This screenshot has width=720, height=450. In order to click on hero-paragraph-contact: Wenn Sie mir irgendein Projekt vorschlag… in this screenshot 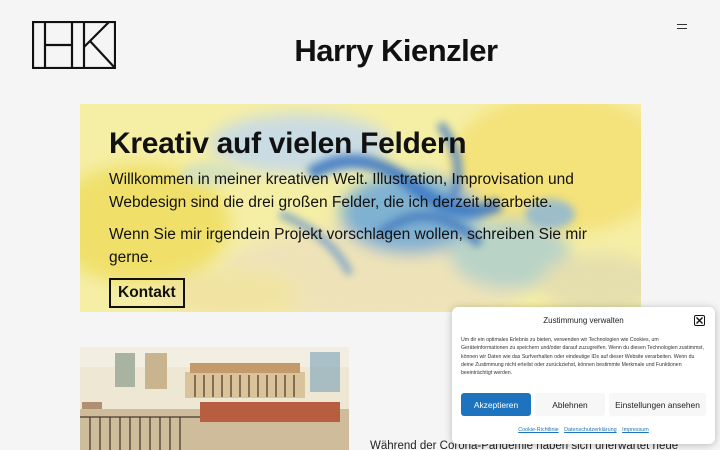, I will do `click(348, 246)`.